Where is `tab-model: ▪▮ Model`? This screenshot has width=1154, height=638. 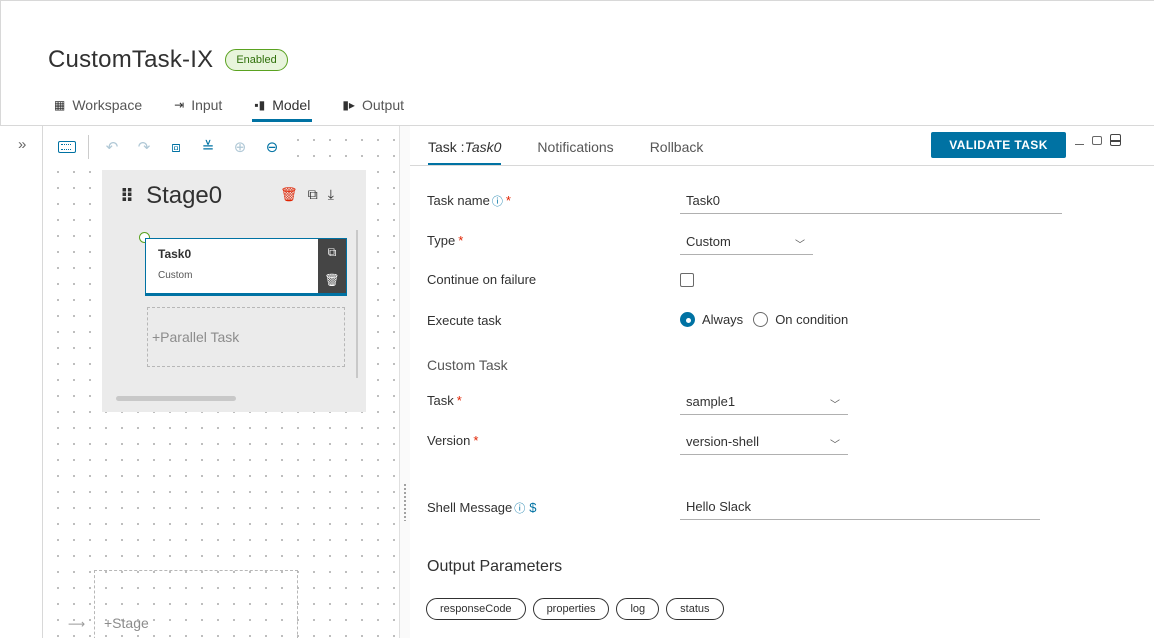 tab-model: ▪▮ Model is located at coordinates (282, 107).